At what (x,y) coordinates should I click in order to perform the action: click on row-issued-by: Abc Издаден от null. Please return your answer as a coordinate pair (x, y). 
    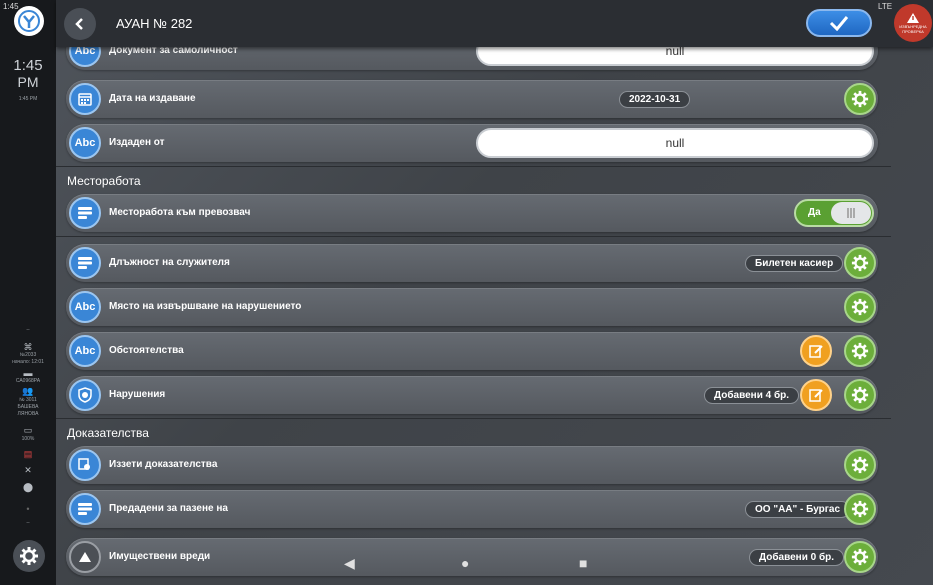
    Looking at the image, I should click on (472, 143).